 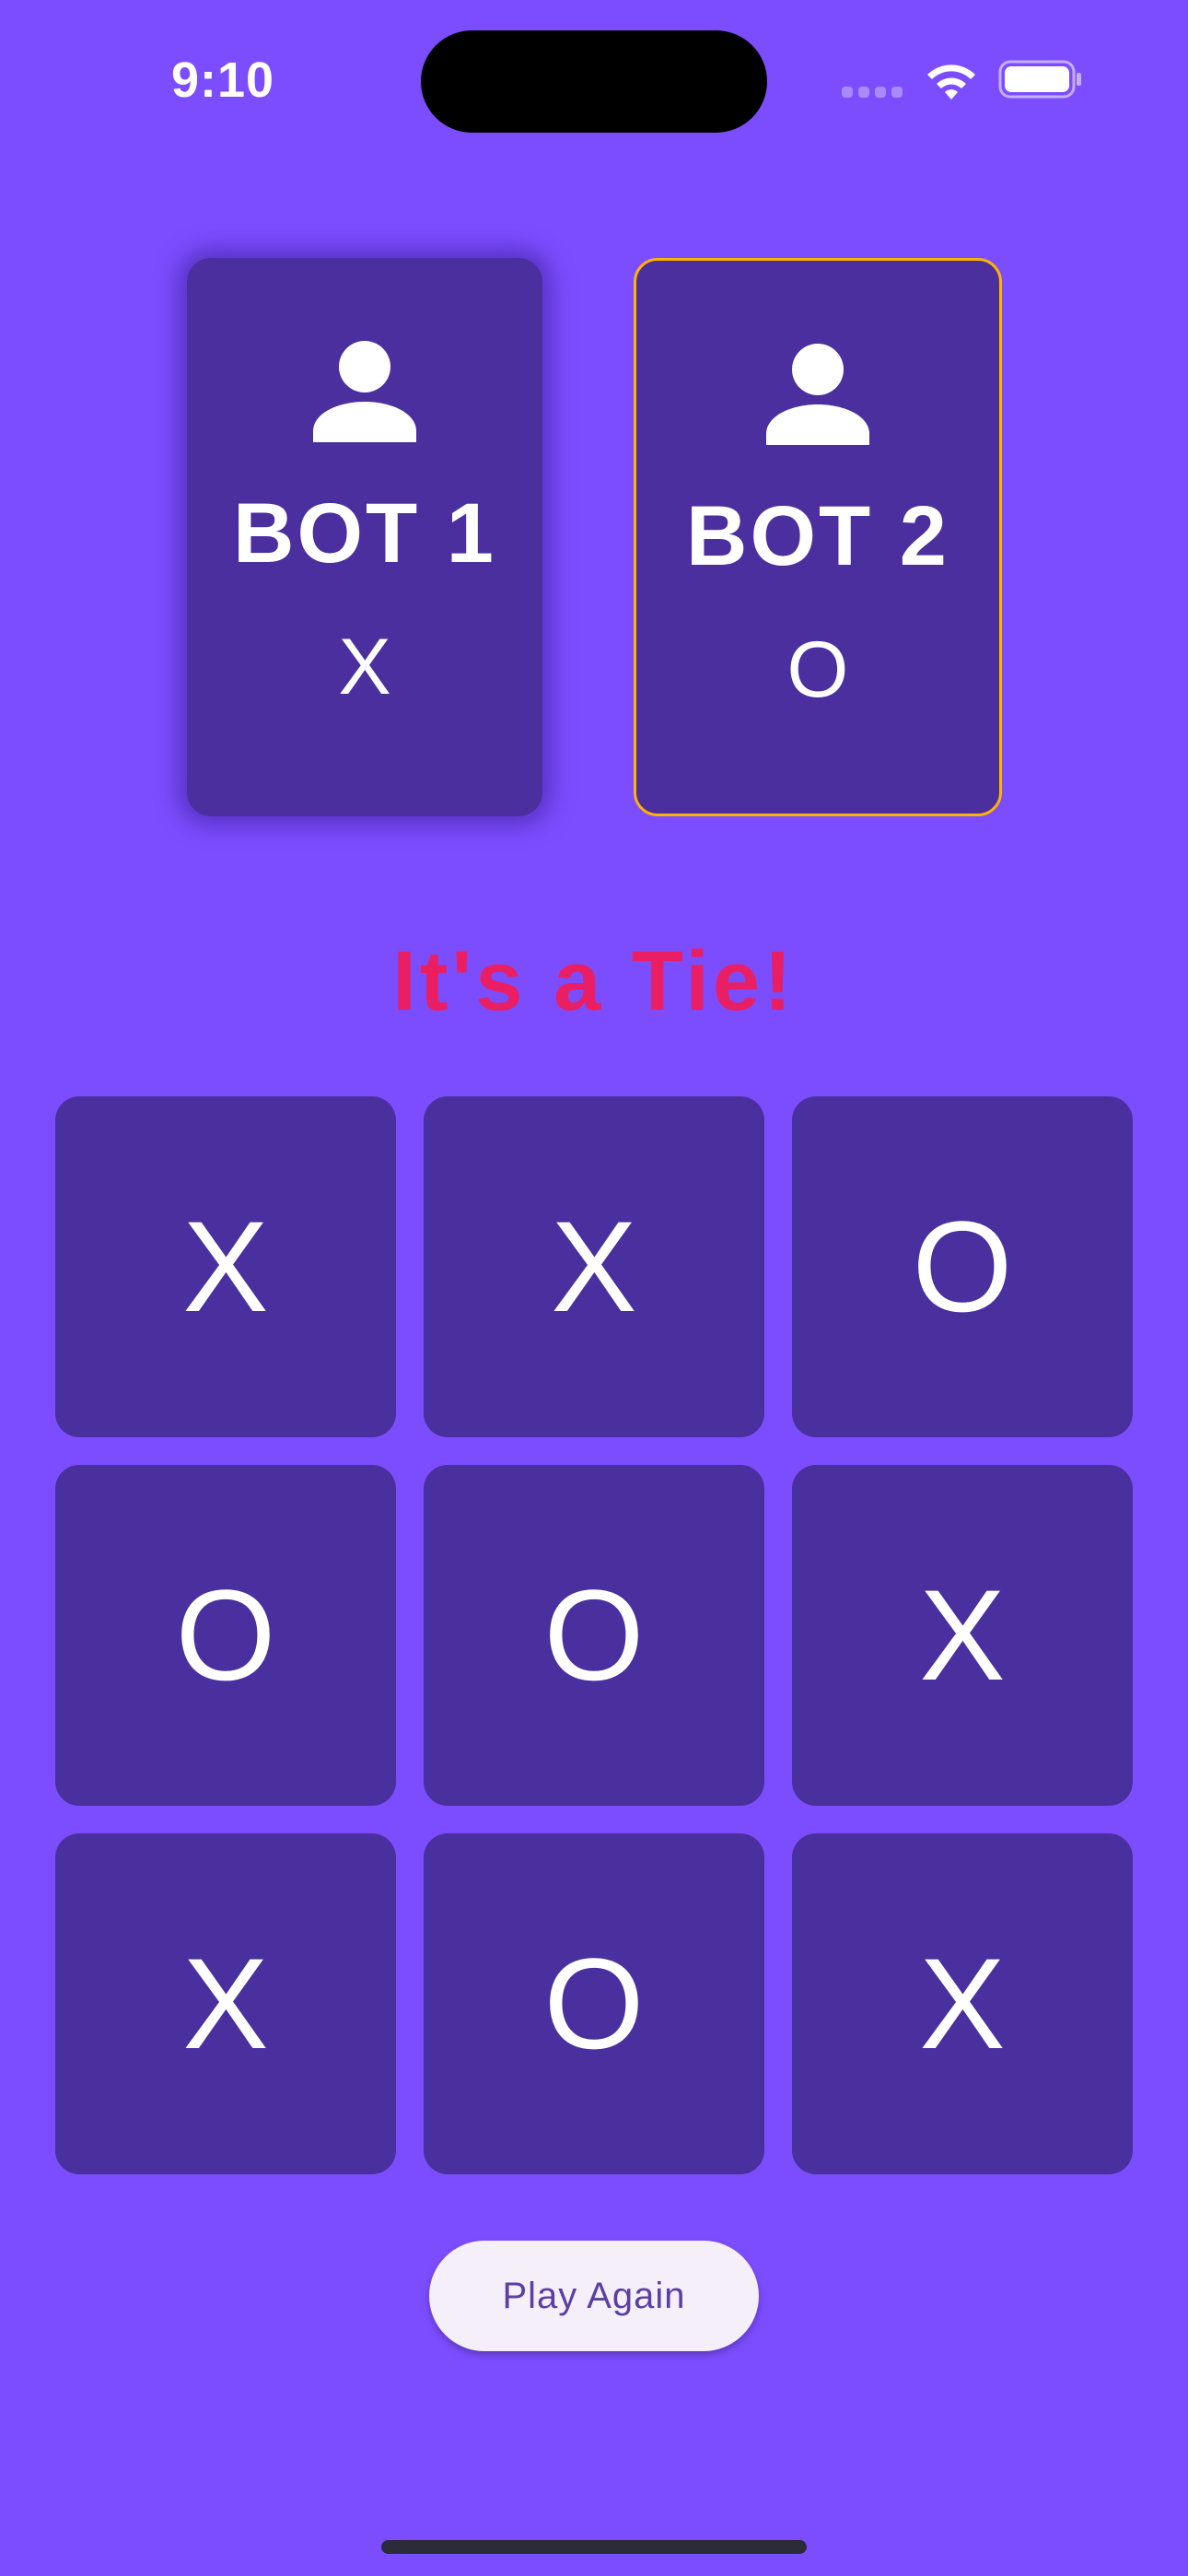 I want to click on game-result-message: It's a Tie!, so click(x=594, y=981).